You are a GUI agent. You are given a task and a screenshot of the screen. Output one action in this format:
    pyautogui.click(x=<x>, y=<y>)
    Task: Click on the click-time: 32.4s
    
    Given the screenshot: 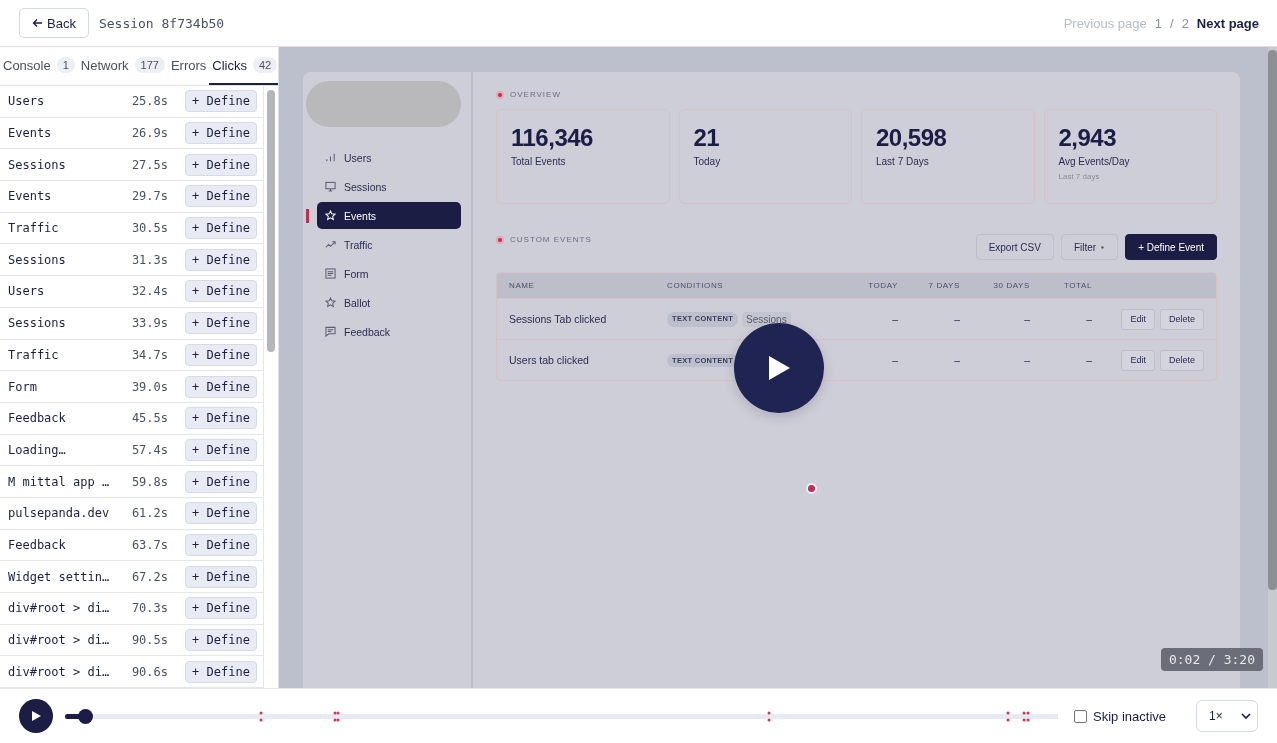 What is the action you would take?
    pyautogui.click(x=149, y=291)
    